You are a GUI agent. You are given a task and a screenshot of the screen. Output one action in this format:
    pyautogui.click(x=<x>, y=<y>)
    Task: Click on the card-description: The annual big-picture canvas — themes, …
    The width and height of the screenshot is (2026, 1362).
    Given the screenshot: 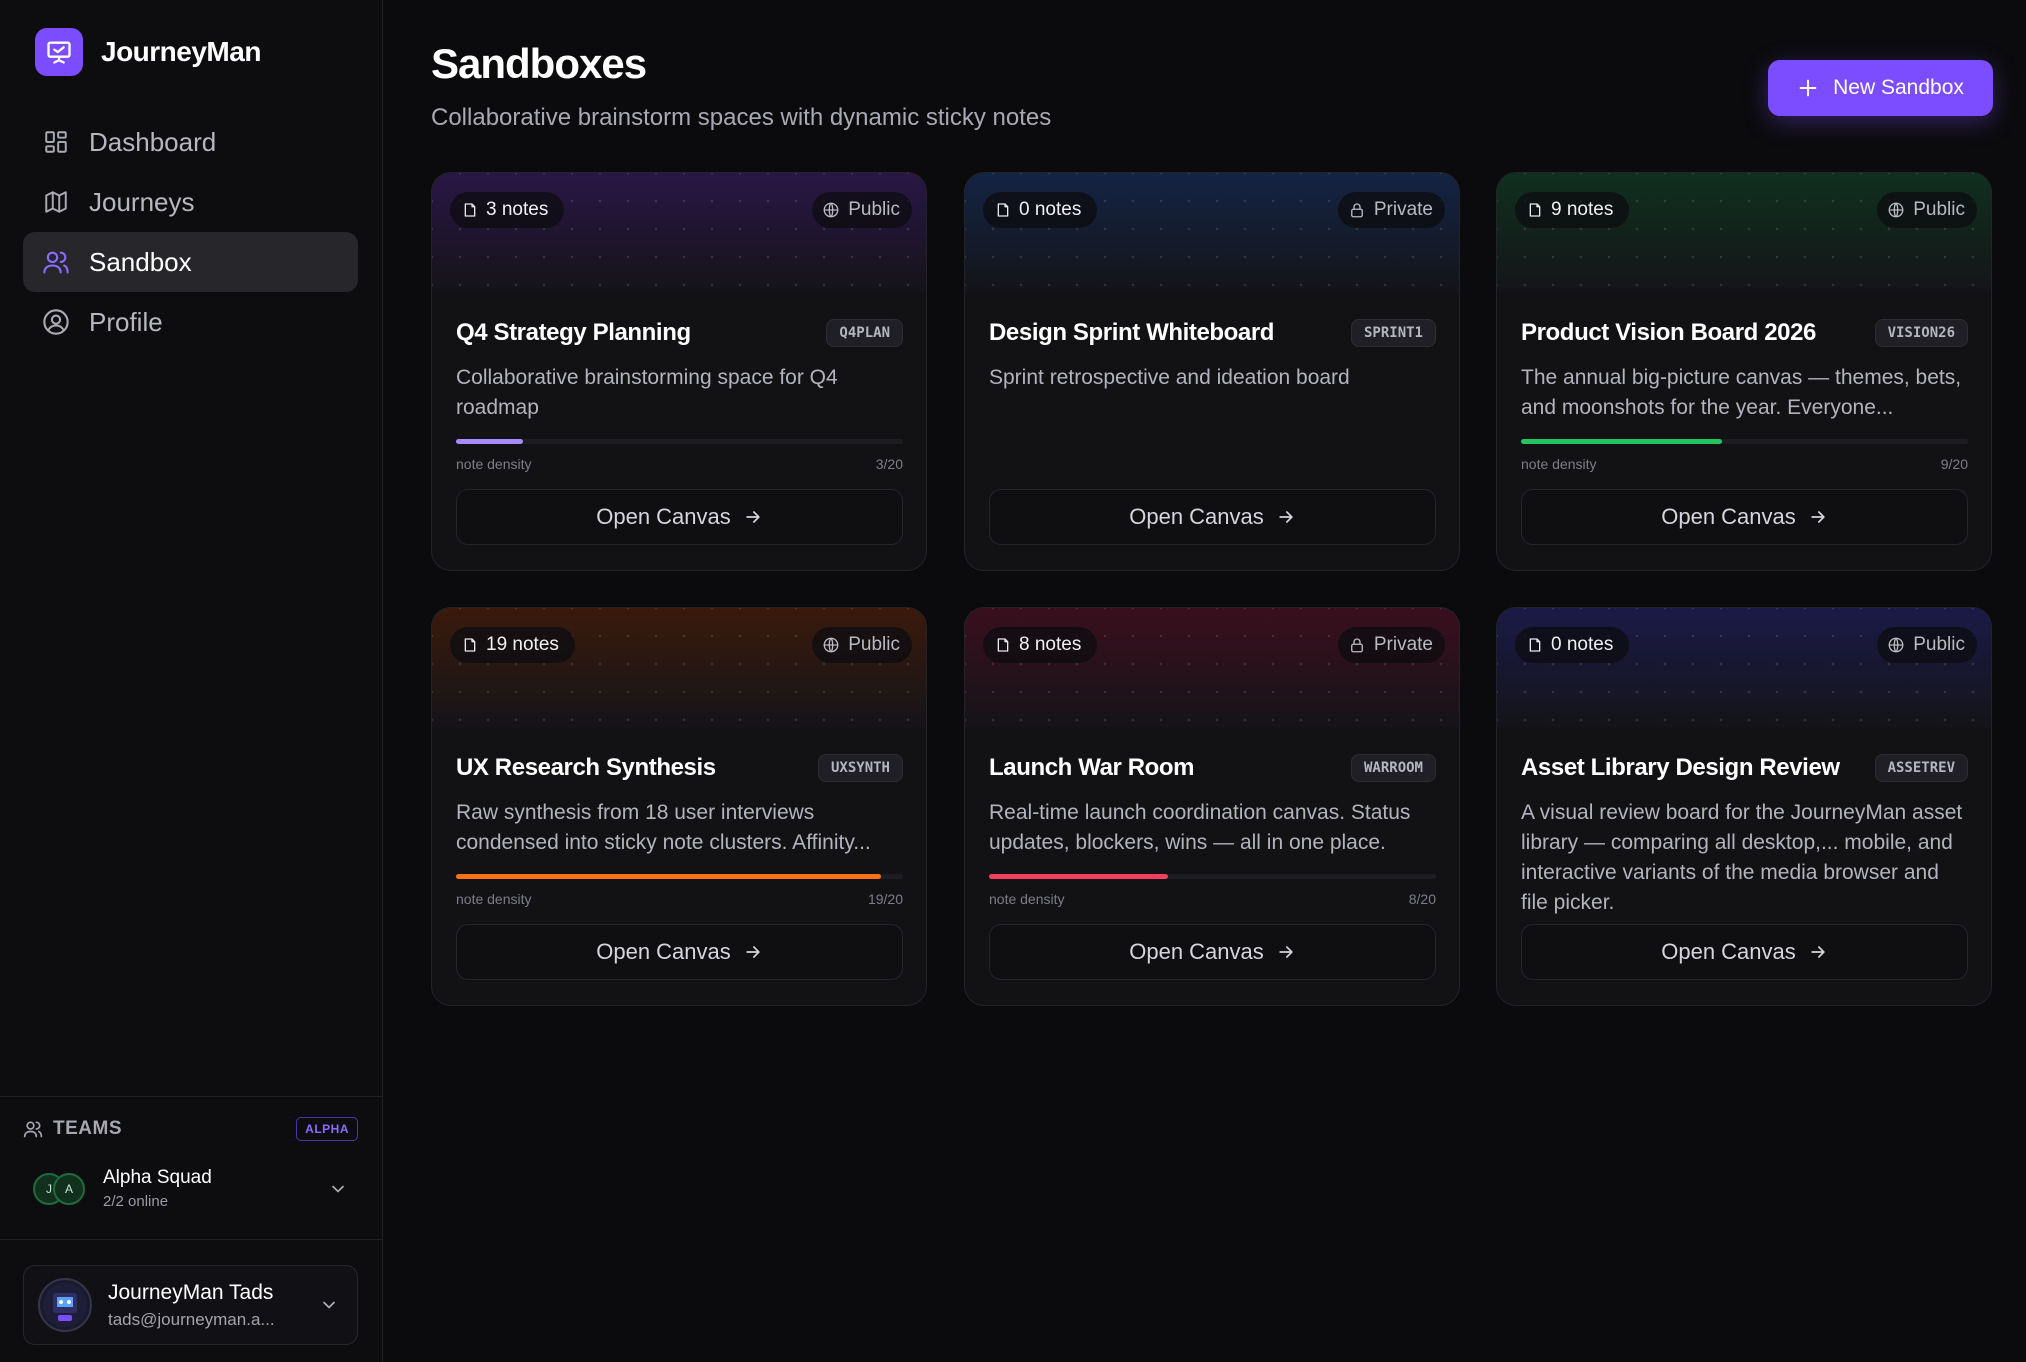 What is the action you would take?
    pyautogui.click(x=1741, y=392)
    